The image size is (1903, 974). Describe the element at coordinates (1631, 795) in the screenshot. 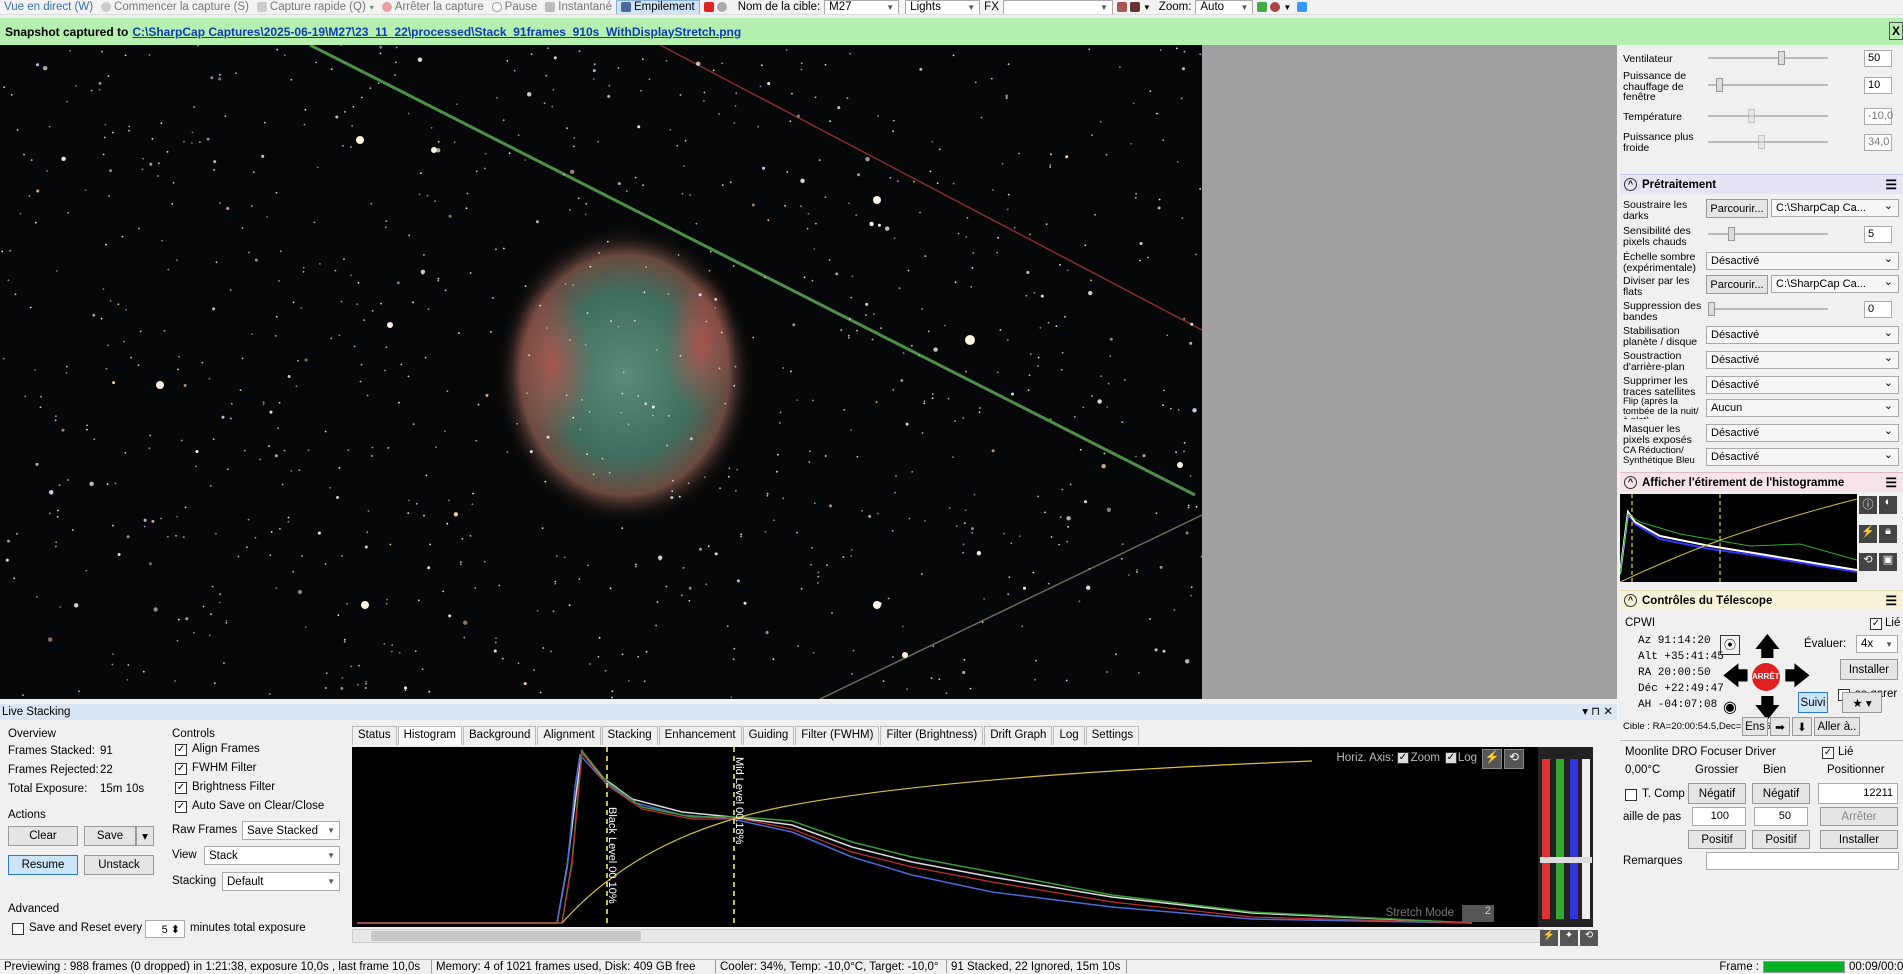

I see `tcomp-checkbox` at that location.